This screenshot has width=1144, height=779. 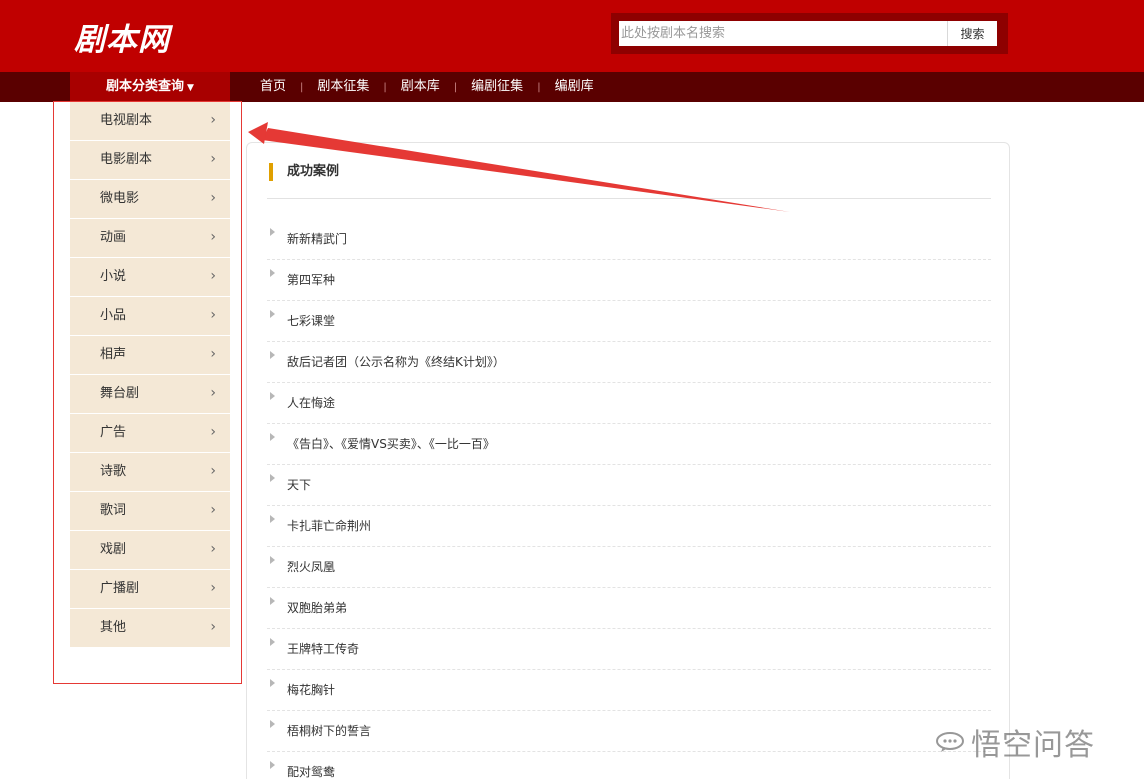 What do you see at coordinates (629, 690) in the screenshot?
I see `case-list-item: 梅花胸针` at bounding box center [629, 690].